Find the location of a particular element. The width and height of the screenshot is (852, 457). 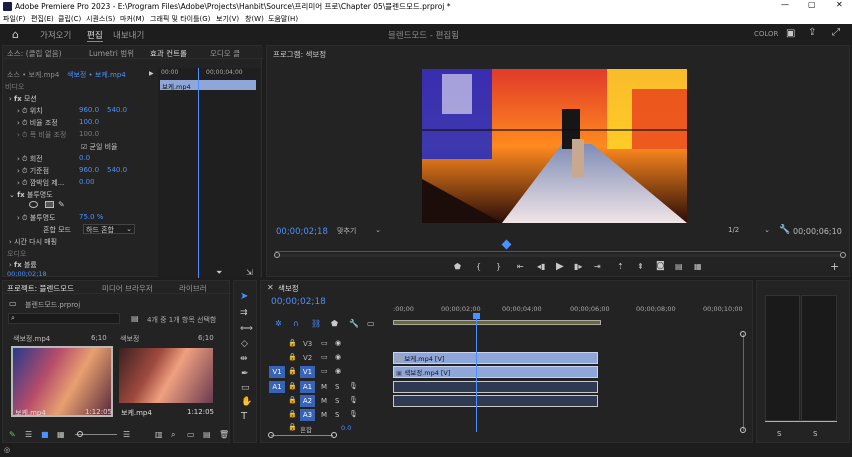

menu-window: 창(W) is located at coordinates (254, 19).